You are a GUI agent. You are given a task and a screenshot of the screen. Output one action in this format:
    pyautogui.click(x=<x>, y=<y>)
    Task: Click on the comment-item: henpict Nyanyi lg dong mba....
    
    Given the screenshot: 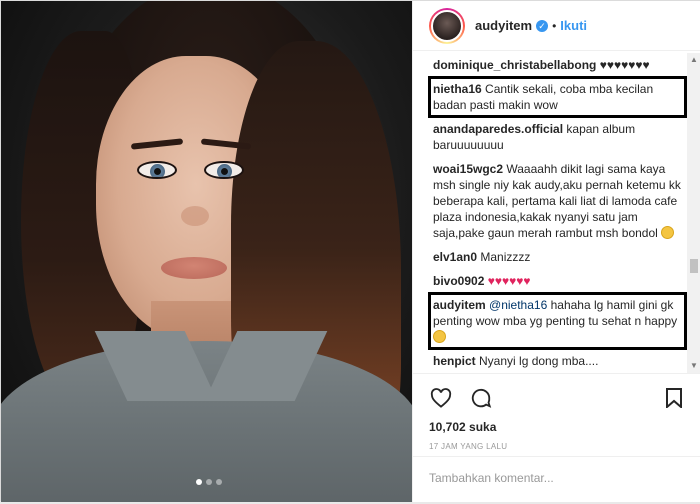 What is the action you would take?
    pyautogui.click(x=557, y=361)
    